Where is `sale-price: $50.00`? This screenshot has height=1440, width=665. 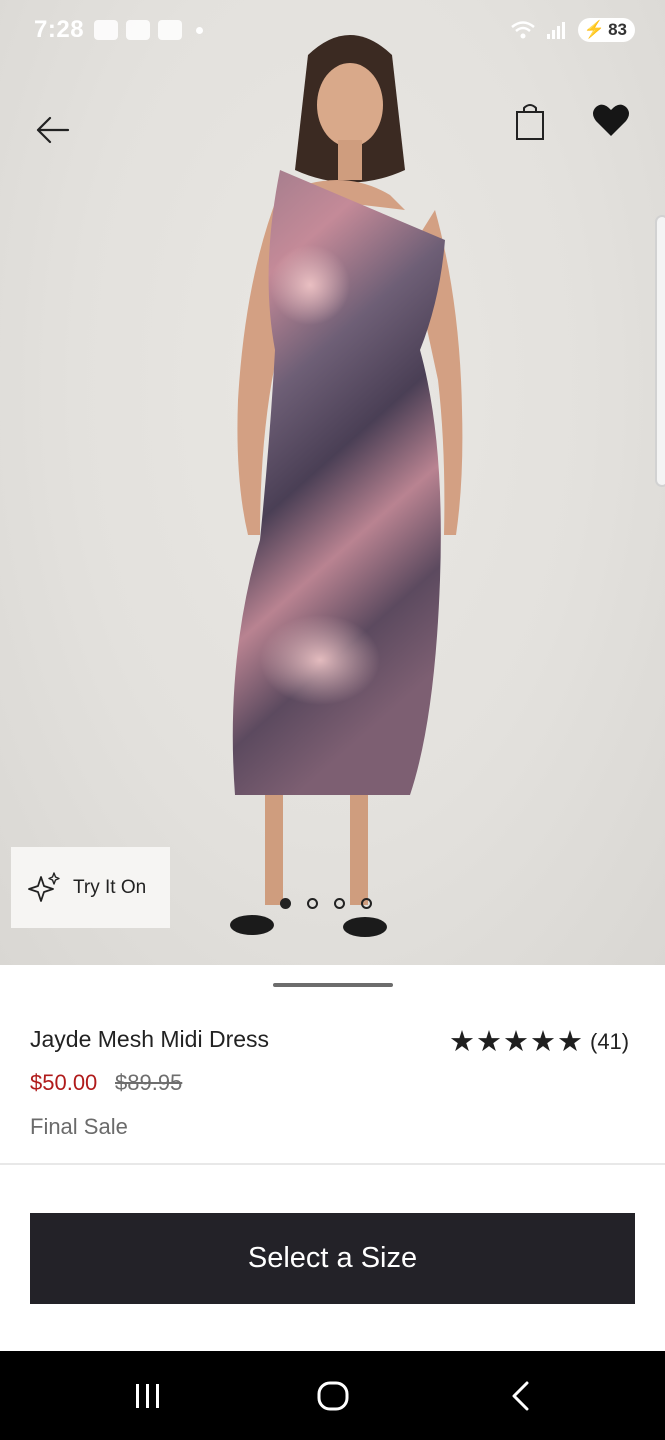 sale-price: $50.00 is located at coordinates (64, 1082).